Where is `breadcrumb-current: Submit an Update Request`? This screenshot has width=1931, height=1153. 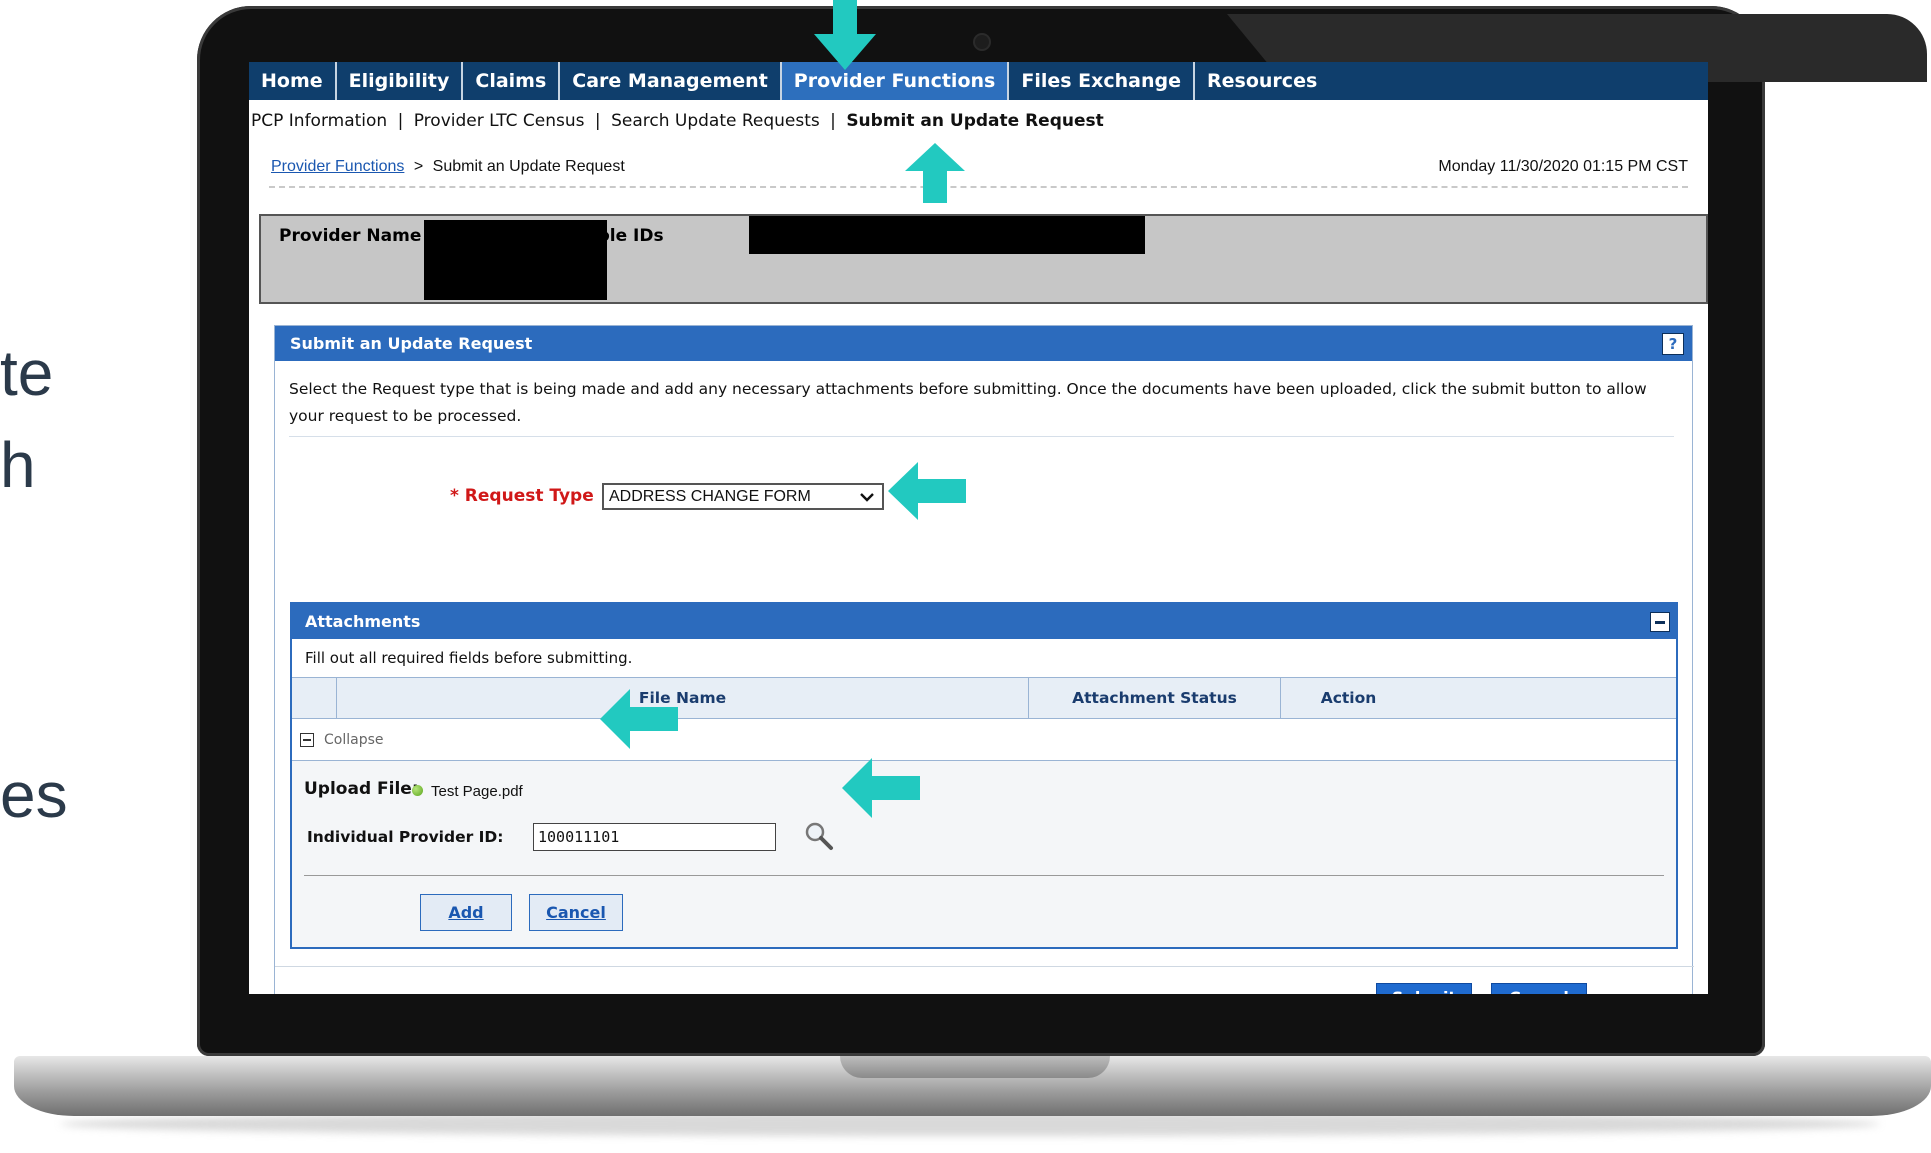 breadcrumb-current: Submit an Update Request is located at coordinates (528, 166).